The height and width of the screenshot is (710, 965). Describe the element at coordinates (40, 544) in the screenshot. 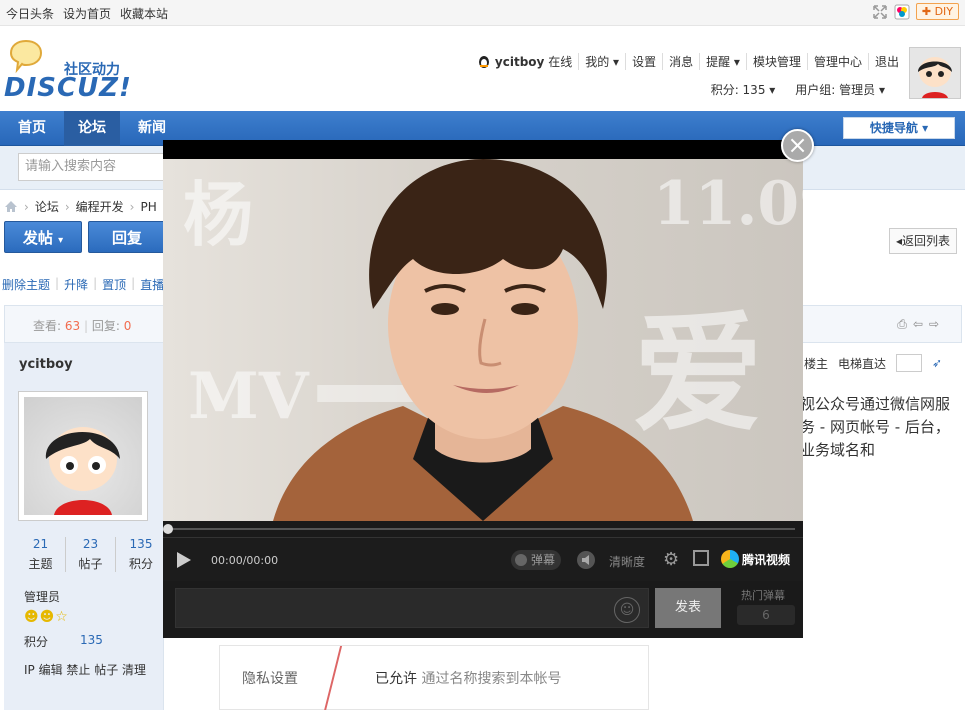

I see `stat-value: 21` at that location.